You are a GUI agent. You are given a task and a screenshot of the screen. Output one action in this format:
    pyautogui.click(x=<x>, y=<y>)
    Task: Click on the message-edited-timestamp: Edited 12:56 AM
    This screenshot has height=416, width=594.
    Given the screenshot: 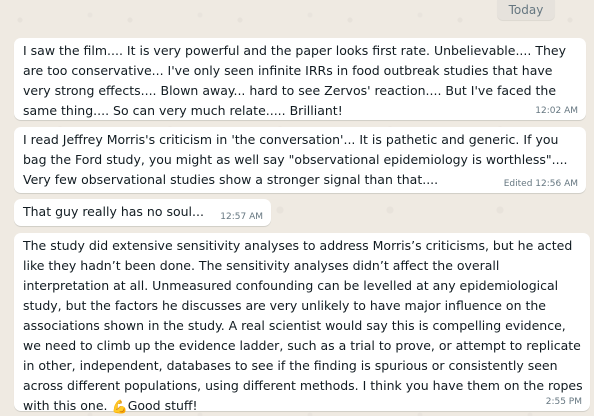 What is the action you would take?
    pyautogui.click(x=540, y=184)
    